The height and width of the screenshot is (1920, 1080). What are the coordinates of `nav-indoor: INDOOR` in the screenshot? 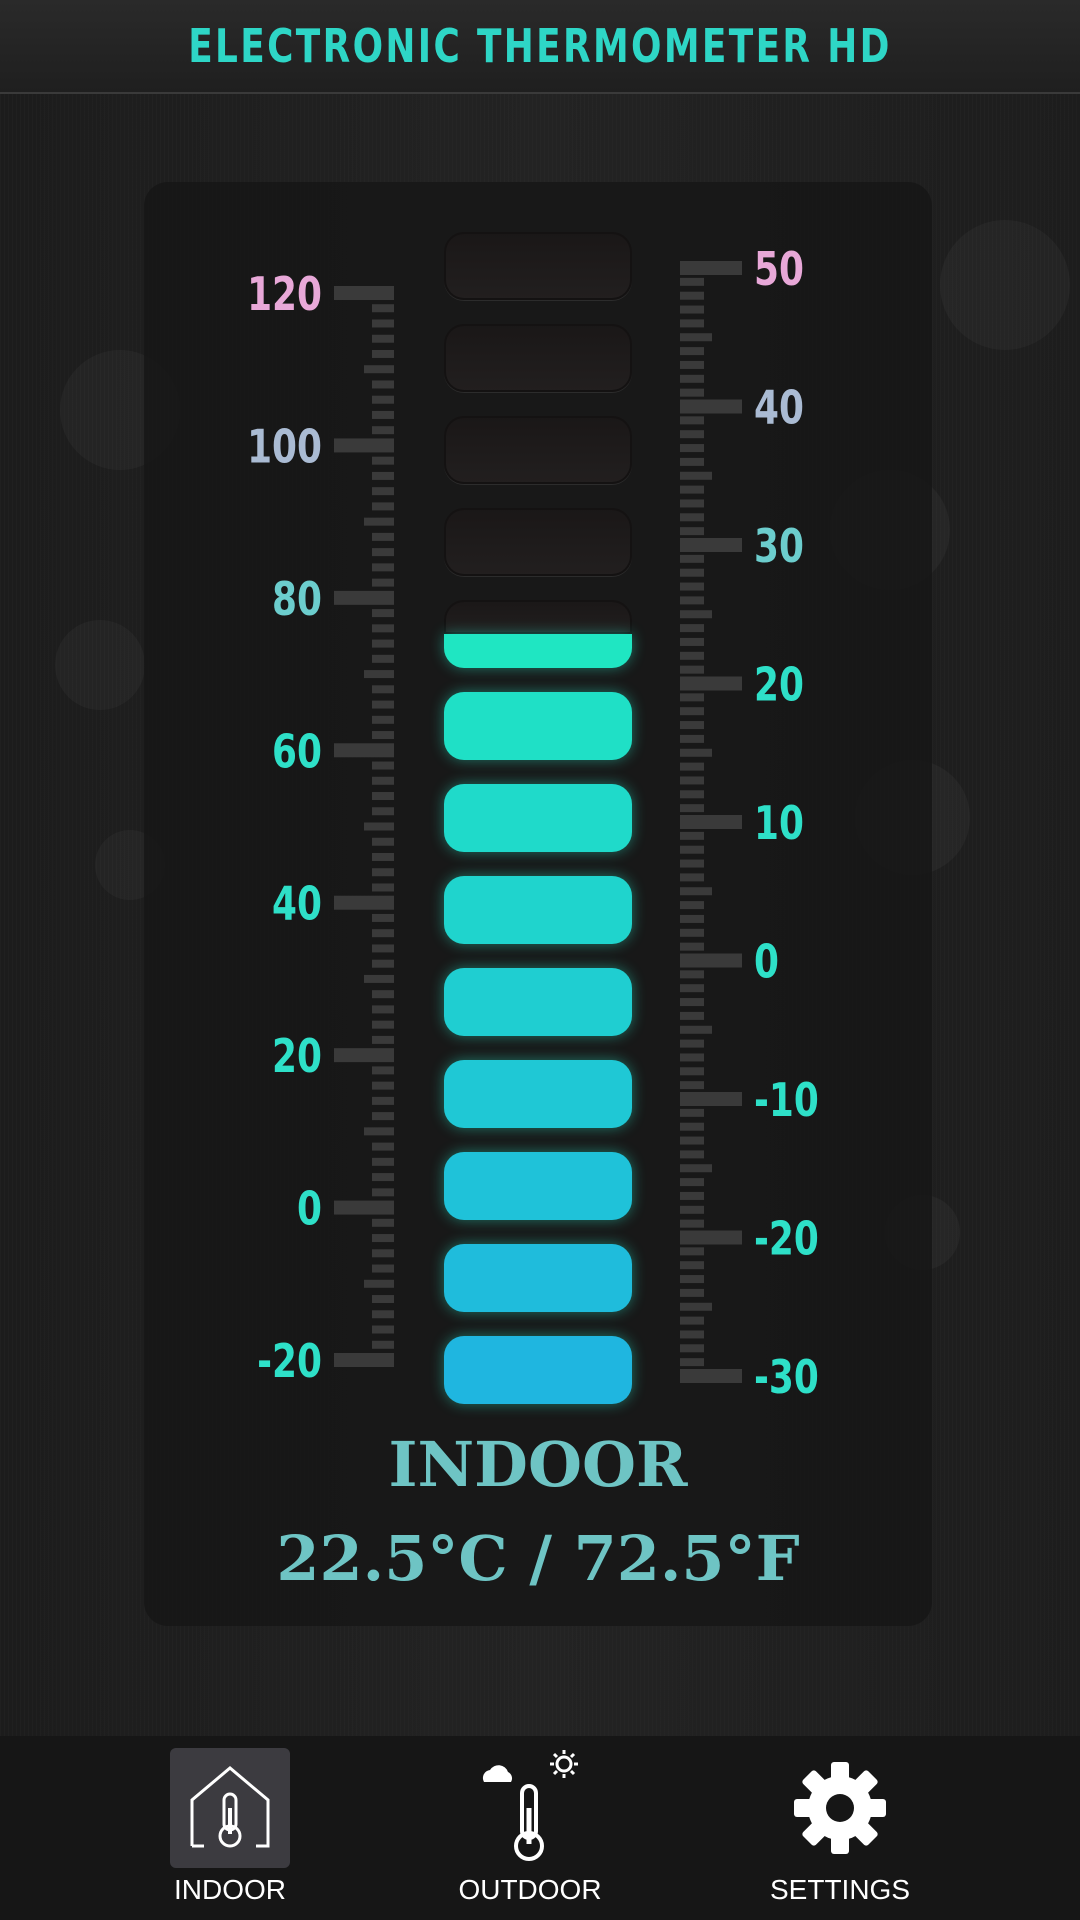 It's located at (230, 1828).